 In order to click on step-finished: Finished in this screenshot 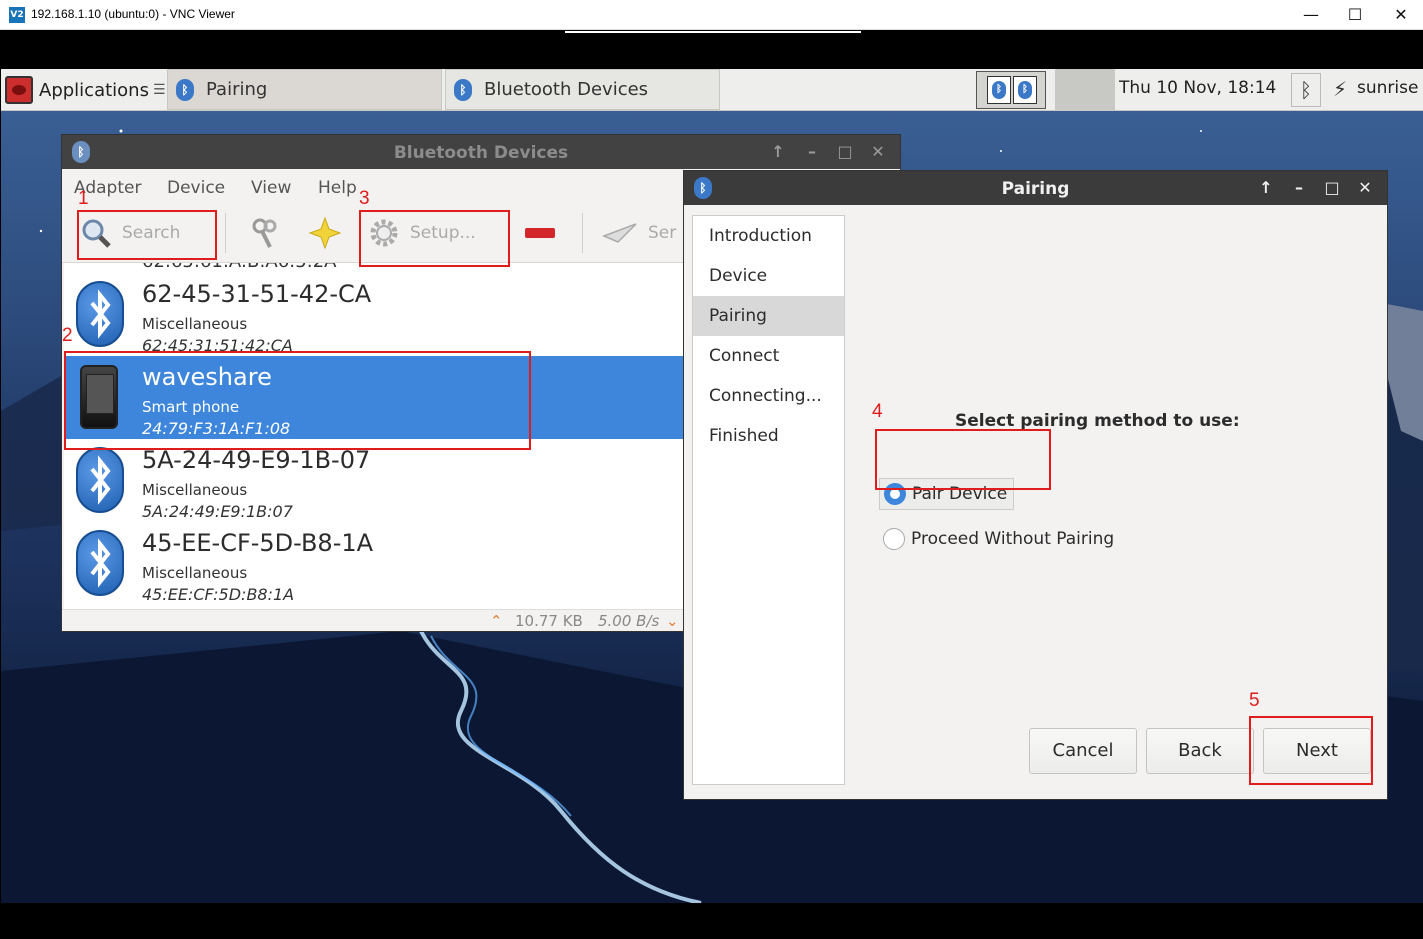, I will do `click(744, 436)`.